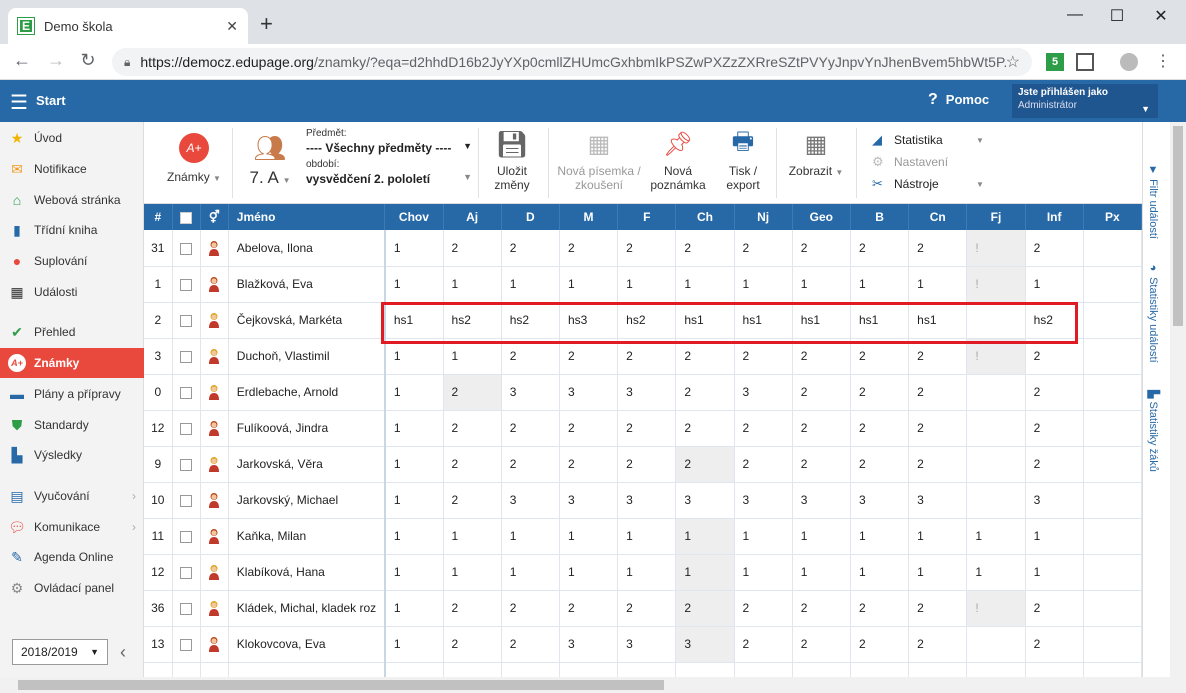  Describe the element at coordinates (307, 464) in the screenshot. I see `student-name: Jarkovská, Věra` at that location.